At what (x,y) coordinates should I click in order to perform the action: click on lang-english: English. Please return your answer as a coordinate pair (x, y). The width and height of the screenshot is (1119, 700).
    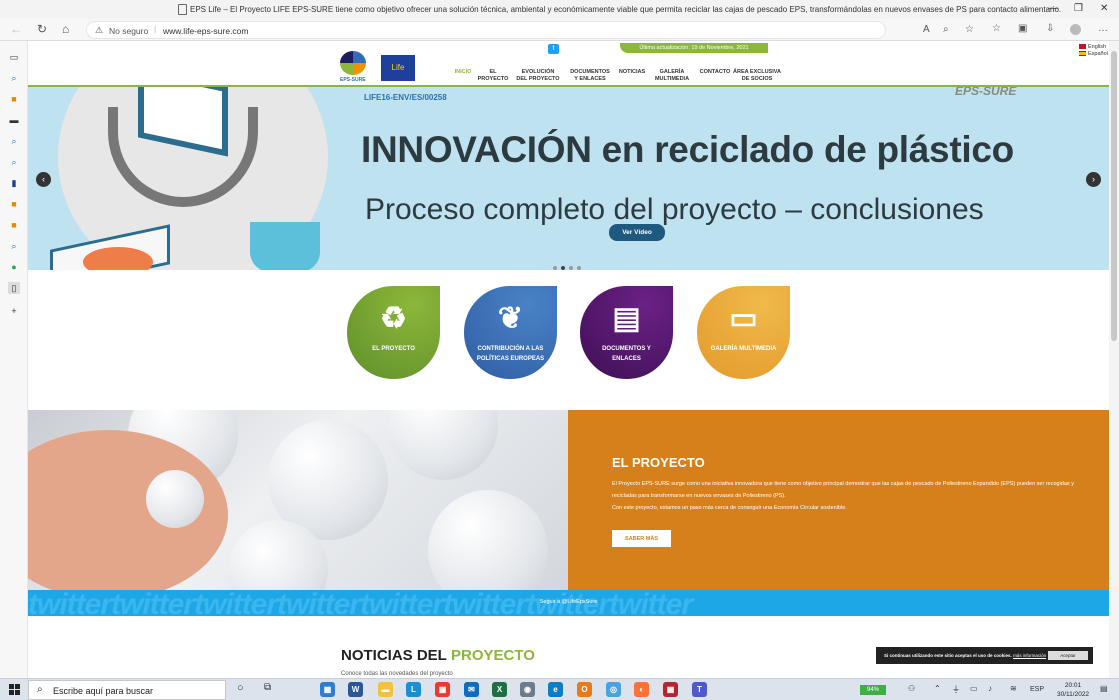
    Looking at the image, I should click on (1093, 47).